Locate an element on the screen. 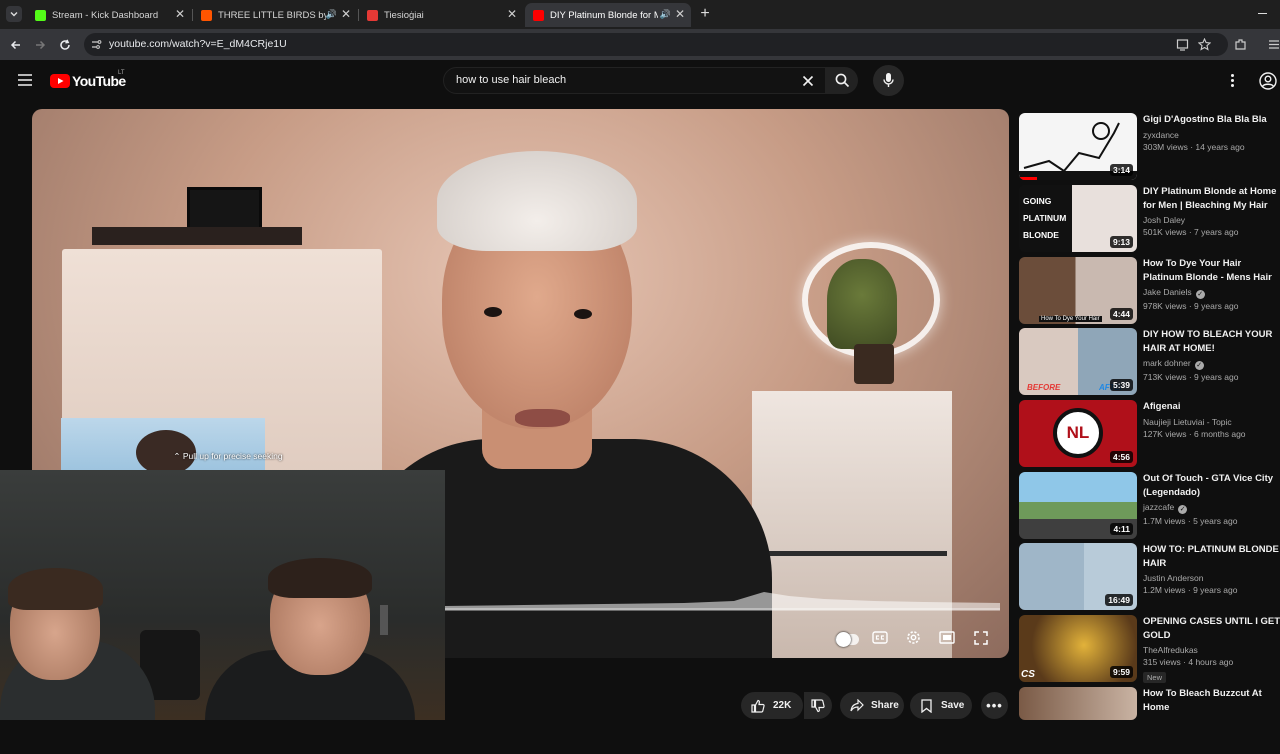  dislike-button is located at coordinates (818, 705).